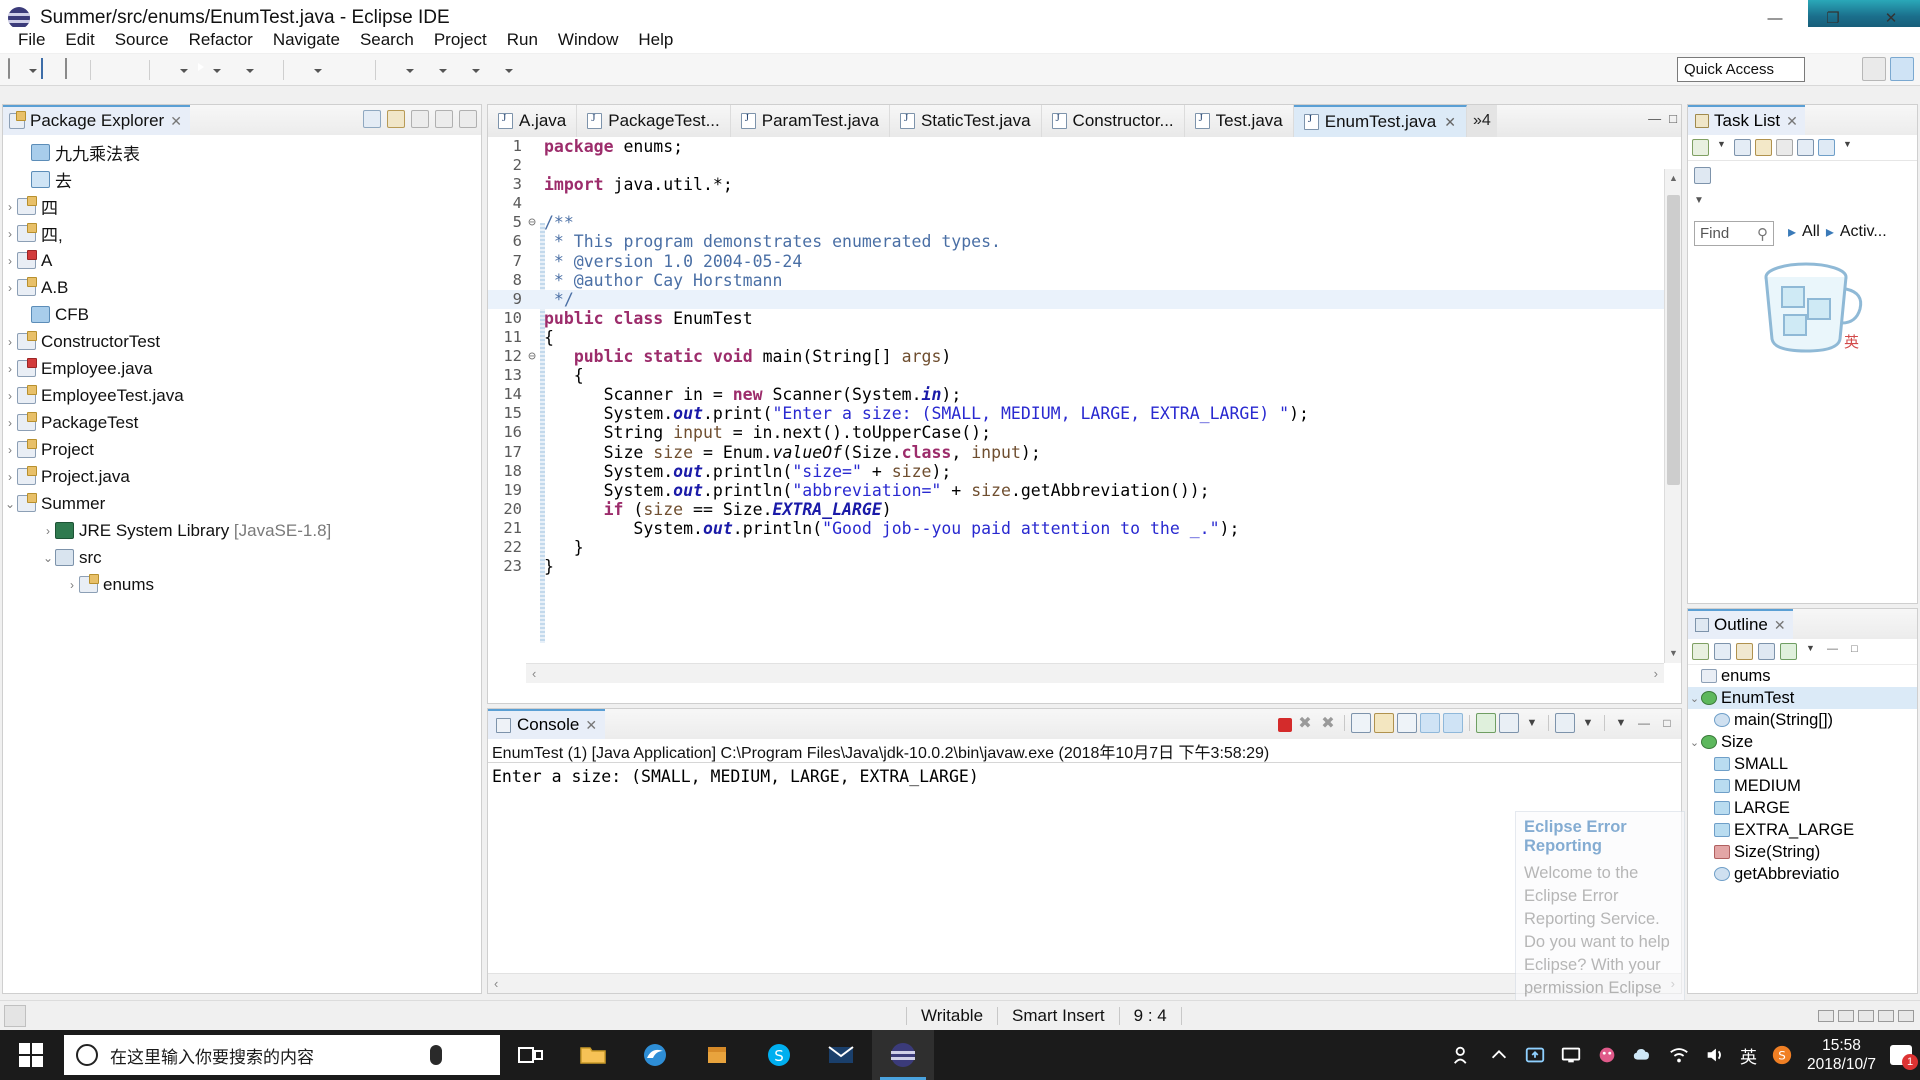 This screenshot has width=1920, height=1080. I want to click on editor-tab-enumtest-java: EnumTest.java ✕, so click(1380, 121).